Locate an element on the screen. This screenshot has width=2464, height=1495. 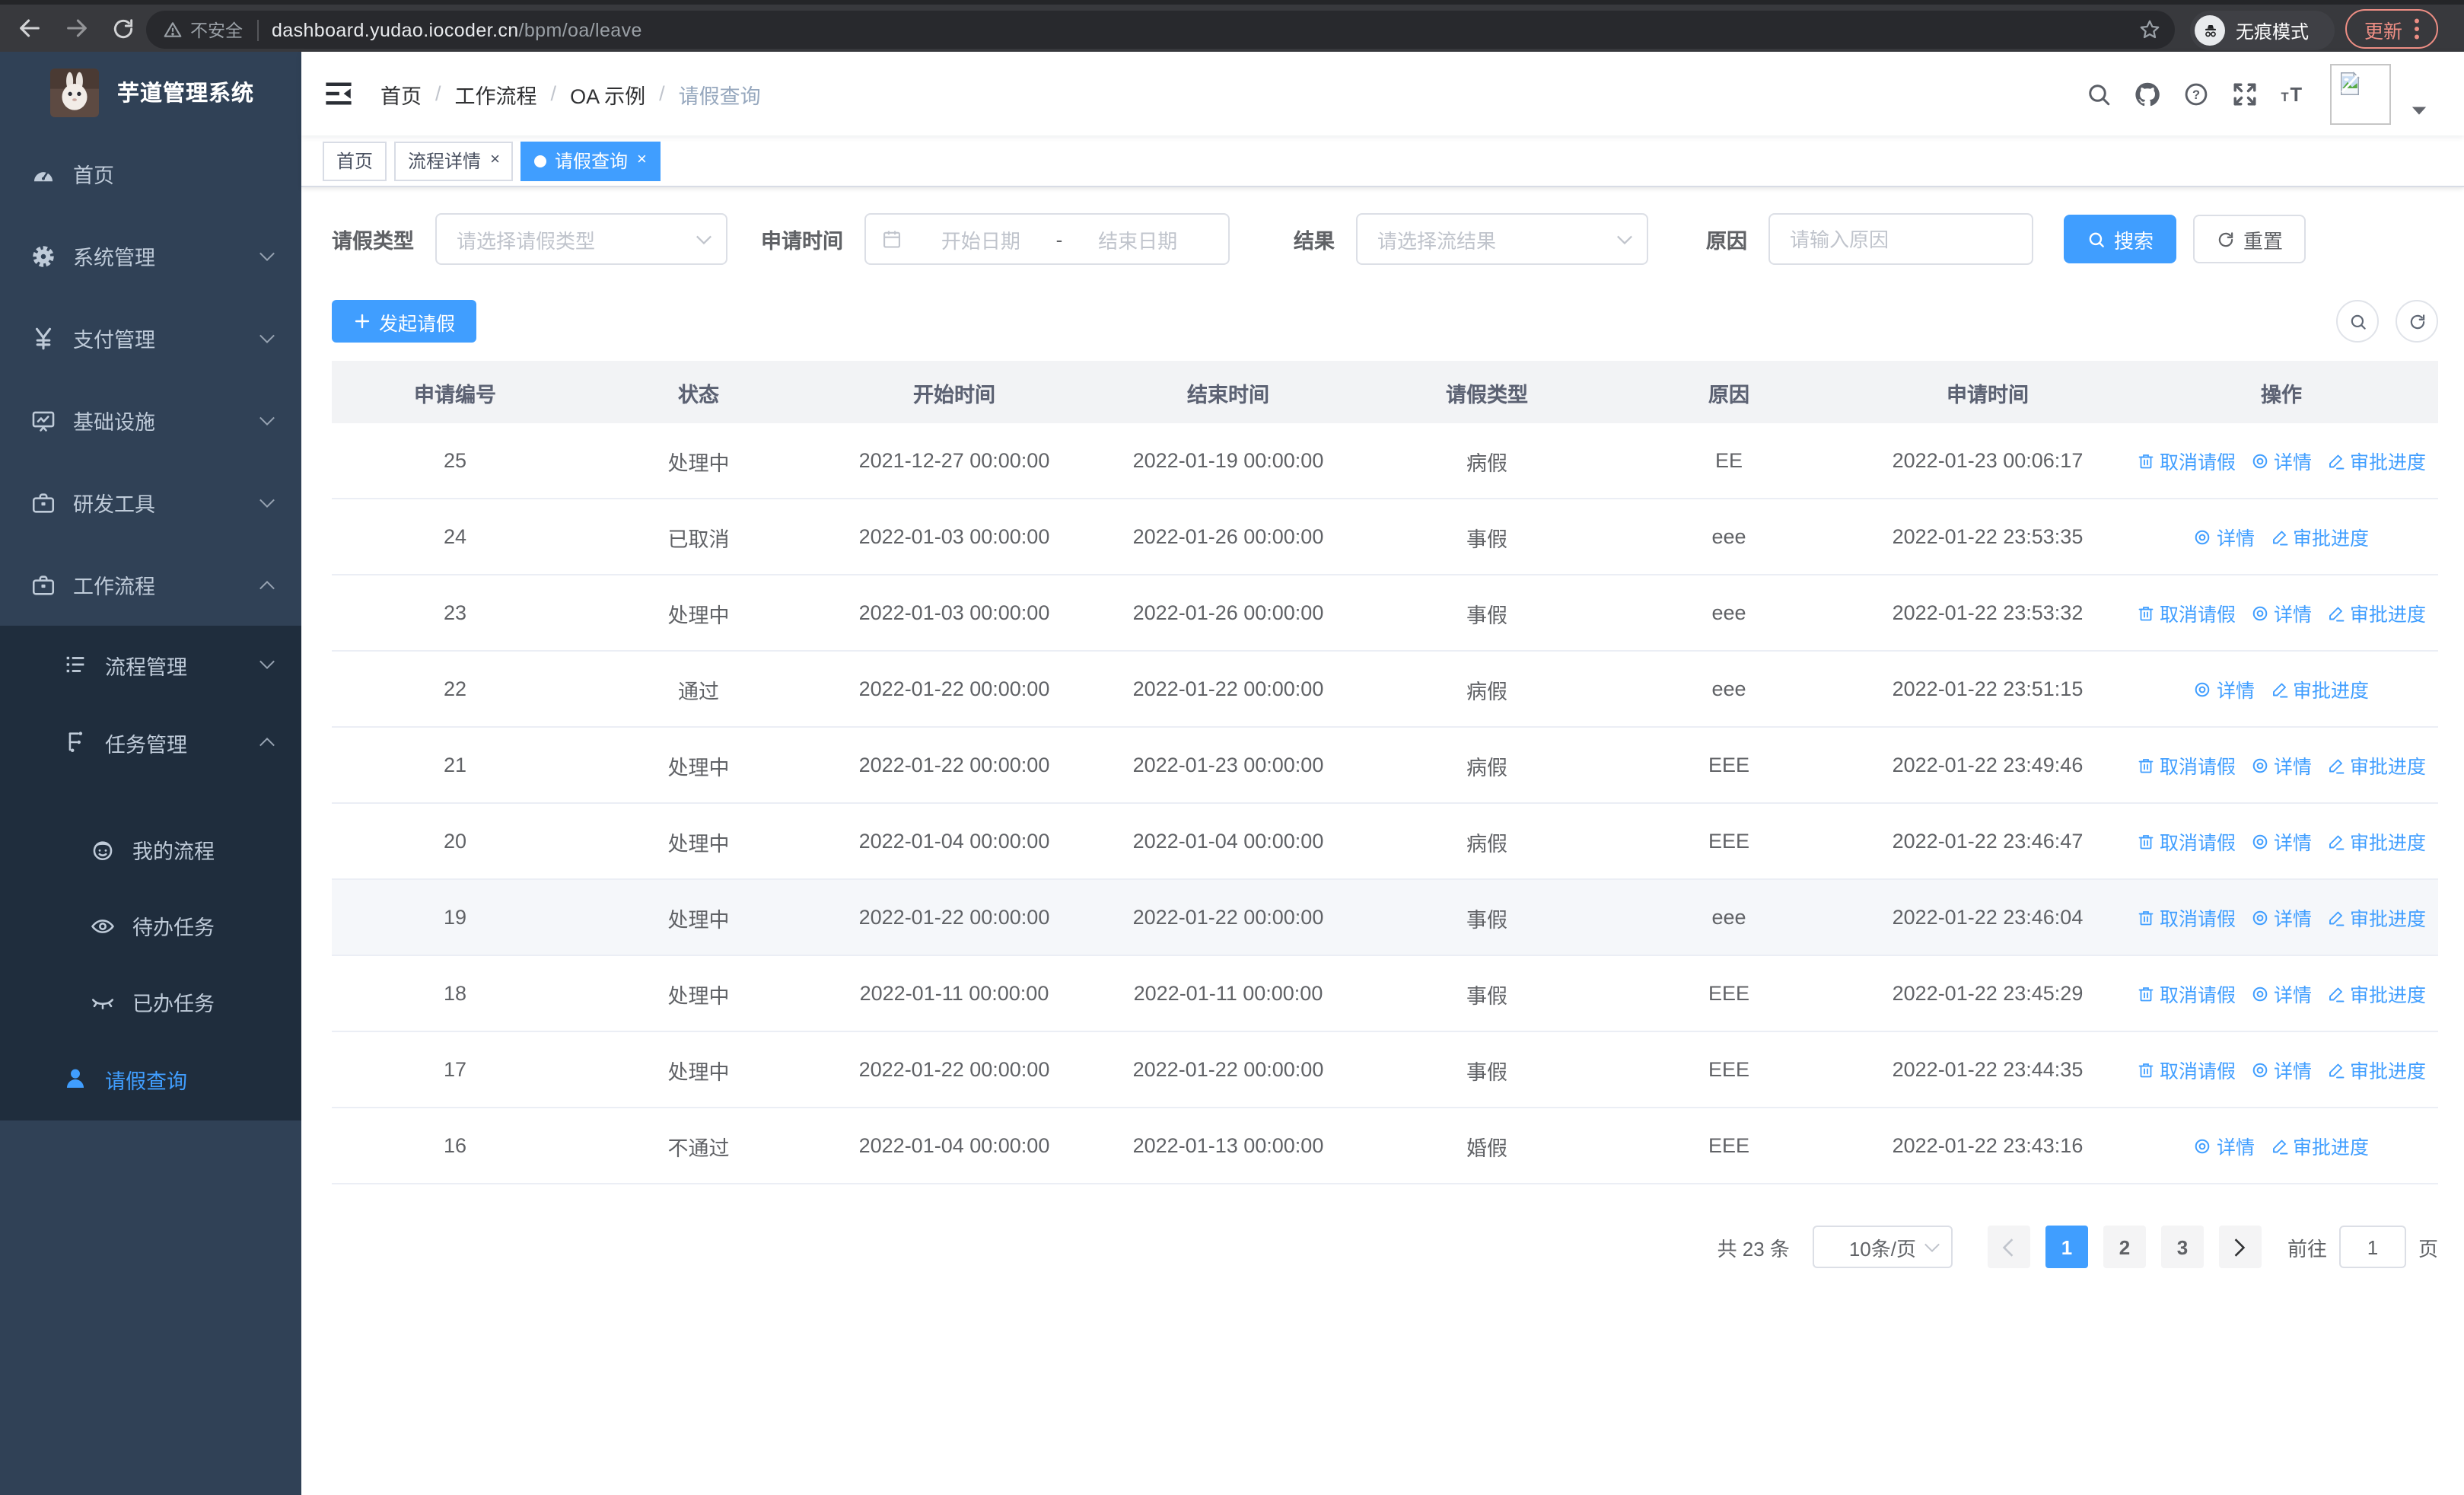
breadcrumb-item: OA 示例 is located at coordinates (607, 94).